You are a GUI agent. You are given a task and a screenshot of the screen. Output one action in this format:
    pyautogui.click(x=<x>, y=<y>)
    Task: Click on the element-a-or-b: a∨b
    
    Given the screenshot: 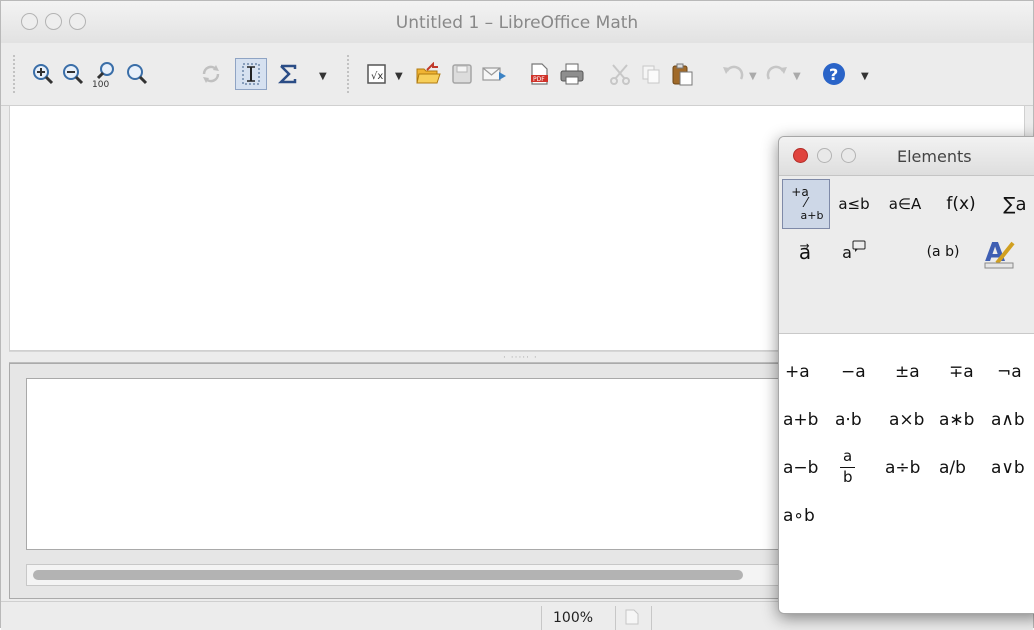 What is the action you would take?
    pyautogui.click(x=1008, y=468)
    